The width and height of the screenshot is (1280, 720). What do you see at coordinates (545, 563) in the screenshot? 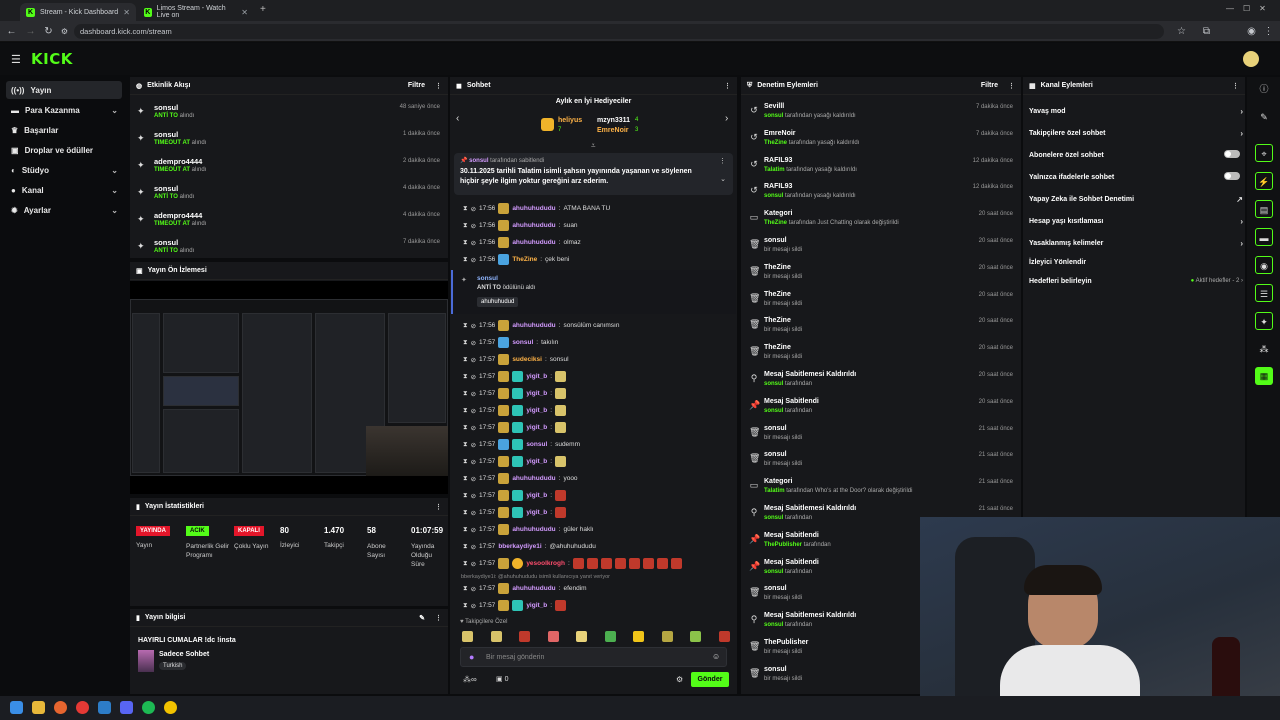
I see `message-user: yesoolkrogh` at bounding box center [545, 563].